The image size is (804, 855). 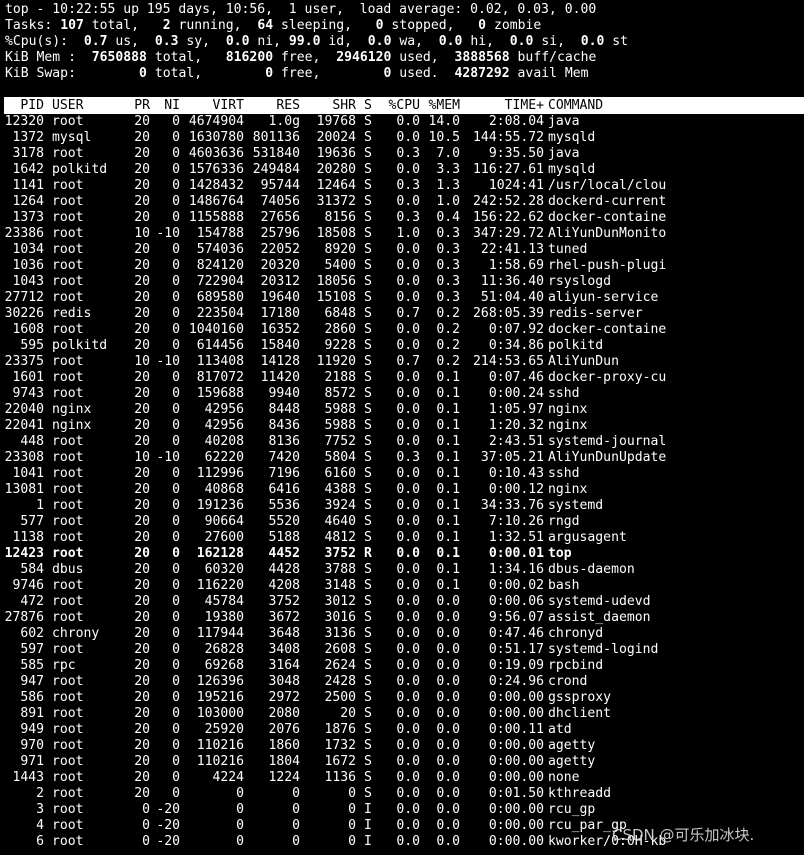 I want to click on column-header-command: COMMAND, so click(x=676, y=105).